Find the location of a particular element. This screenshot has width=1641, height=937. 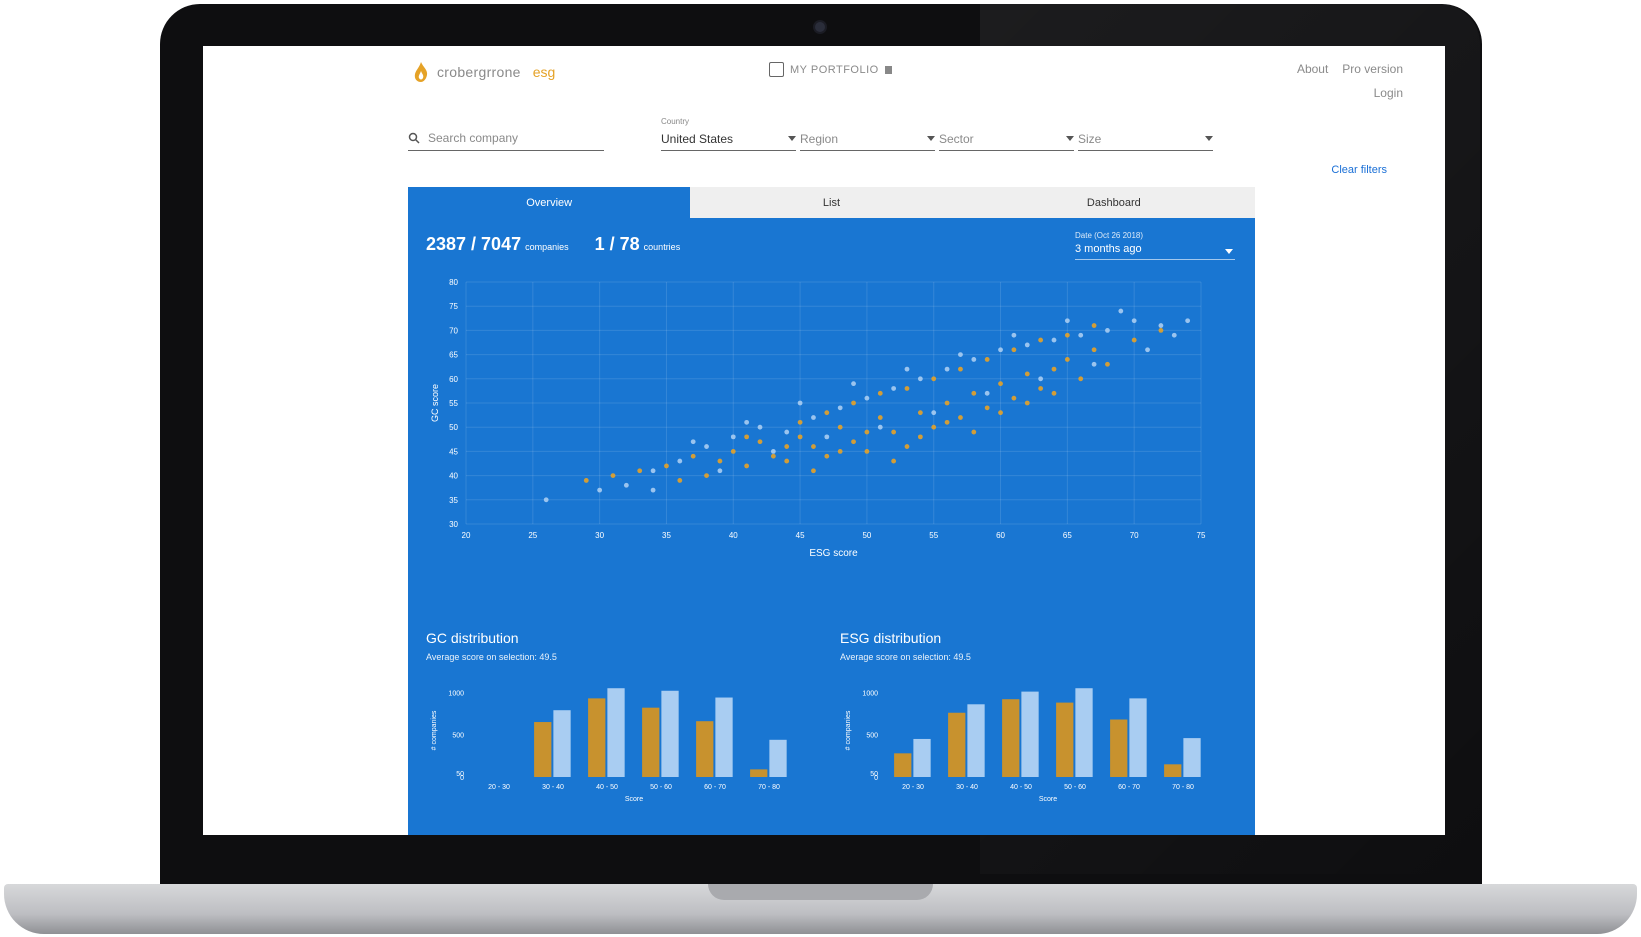

portfolio-label: MY PORTFOLIO is located at coordinates (834, 69).